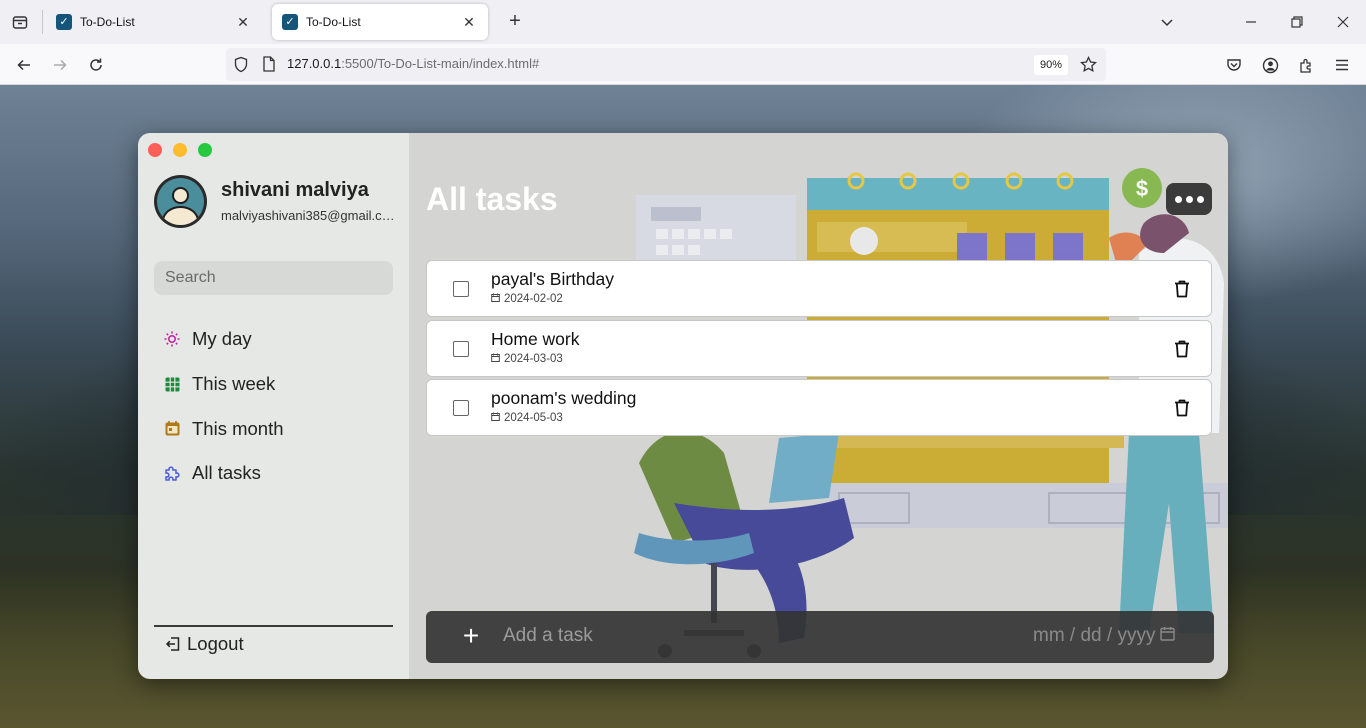 Image resolution: width=1366 pixels, height=728 pixels. What do you see at coordinates (273, 626) in the screenshot?
I see `divider` at bounding box center [273, 626].